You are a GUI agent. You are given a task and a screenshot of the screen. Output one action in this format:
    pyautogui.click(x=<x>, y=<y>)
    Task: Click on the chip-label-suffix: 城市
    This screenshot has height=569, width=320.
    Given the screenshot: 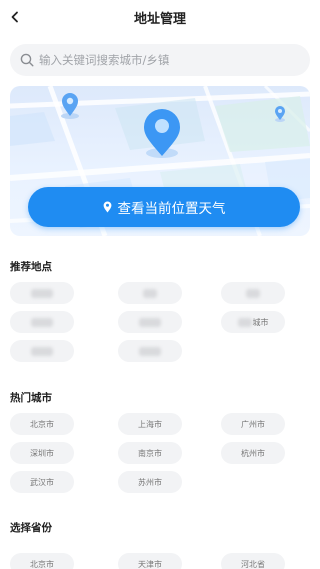 What is the action you would take?
    pyautogui.click(x=260, y=322)
    